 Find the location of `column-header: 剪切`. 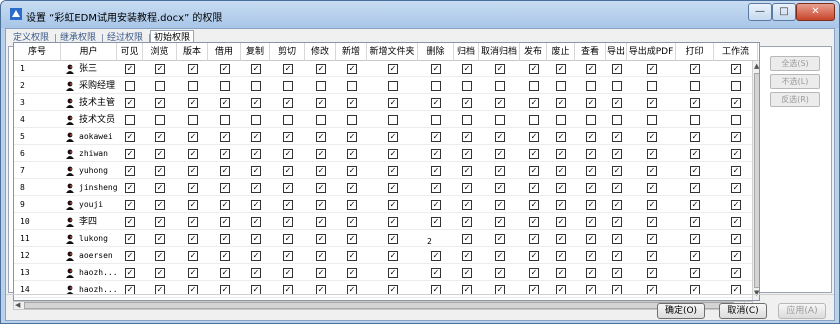

column-header: 剪切 is located at coordinates (287, 52).